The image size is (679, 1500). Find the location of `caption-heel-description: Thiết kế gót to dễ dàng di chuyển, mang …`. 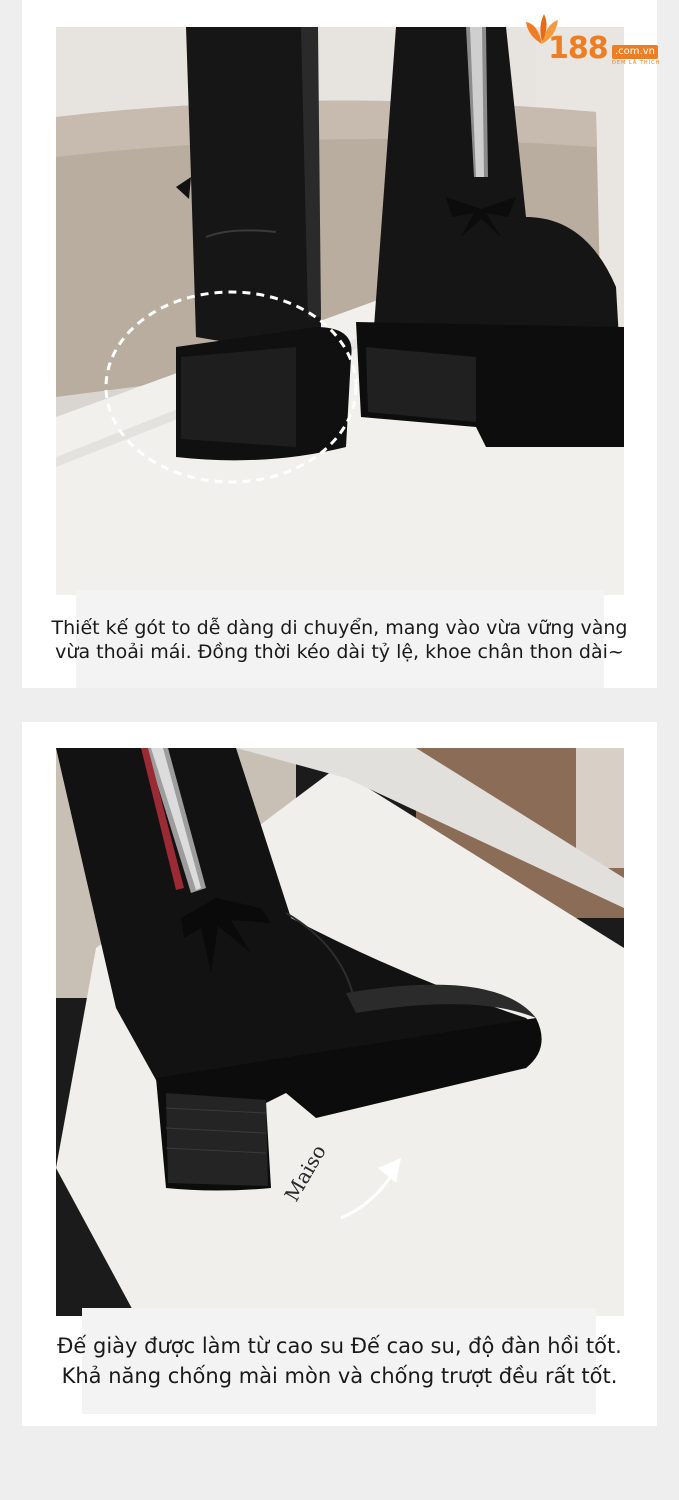

caption-heel-description: Thiết kế gót to dễ dàng di chuyển, mang … is located at coordinates (339, 640).